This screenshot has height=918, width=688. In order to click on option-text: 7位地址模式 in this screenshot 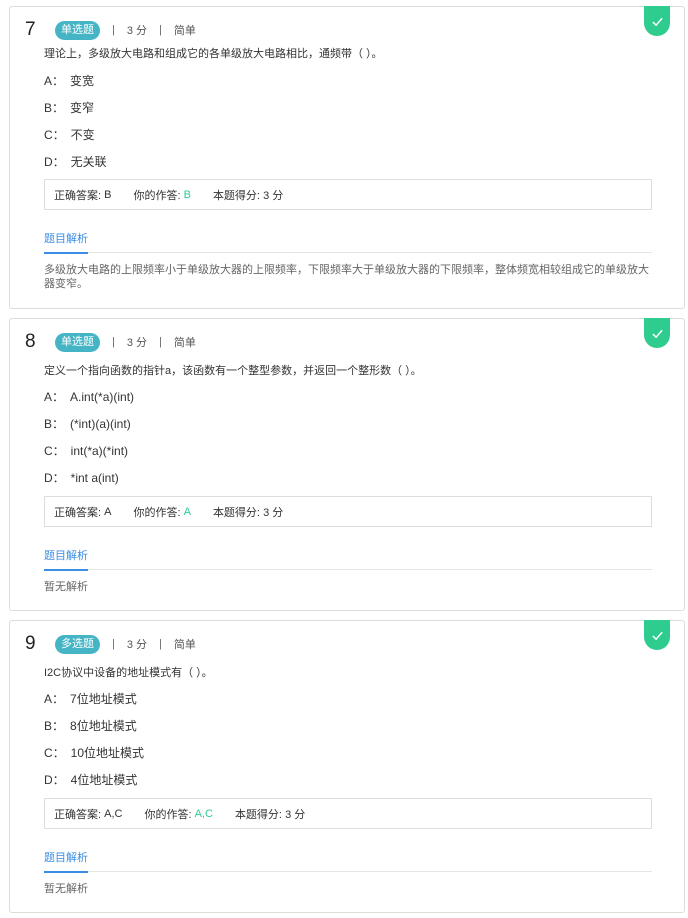, I will do `click(103, 699)`.